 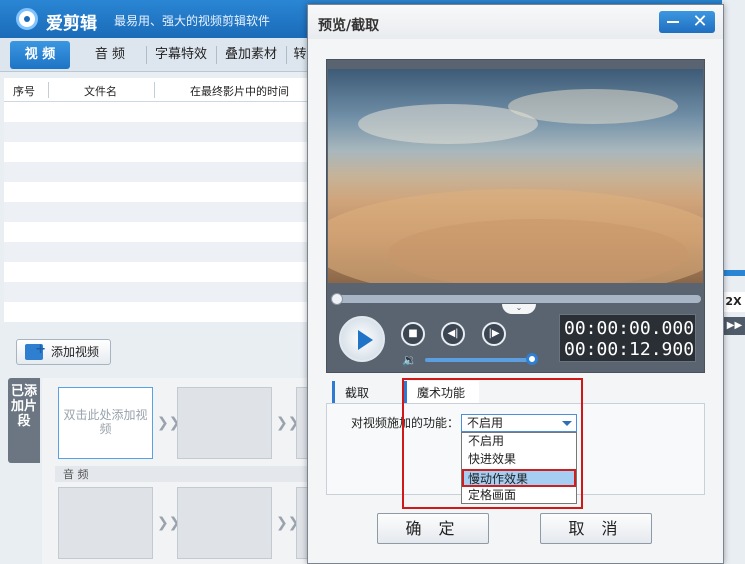 What do you see at coordinates (27, 19) in the screenshot?
I see `app-logo-icon` at bounding box center [27, 19].